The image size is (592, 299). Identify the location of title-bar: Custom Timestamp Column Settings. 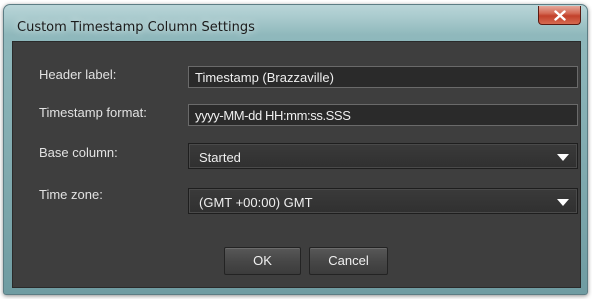
(295, 21).